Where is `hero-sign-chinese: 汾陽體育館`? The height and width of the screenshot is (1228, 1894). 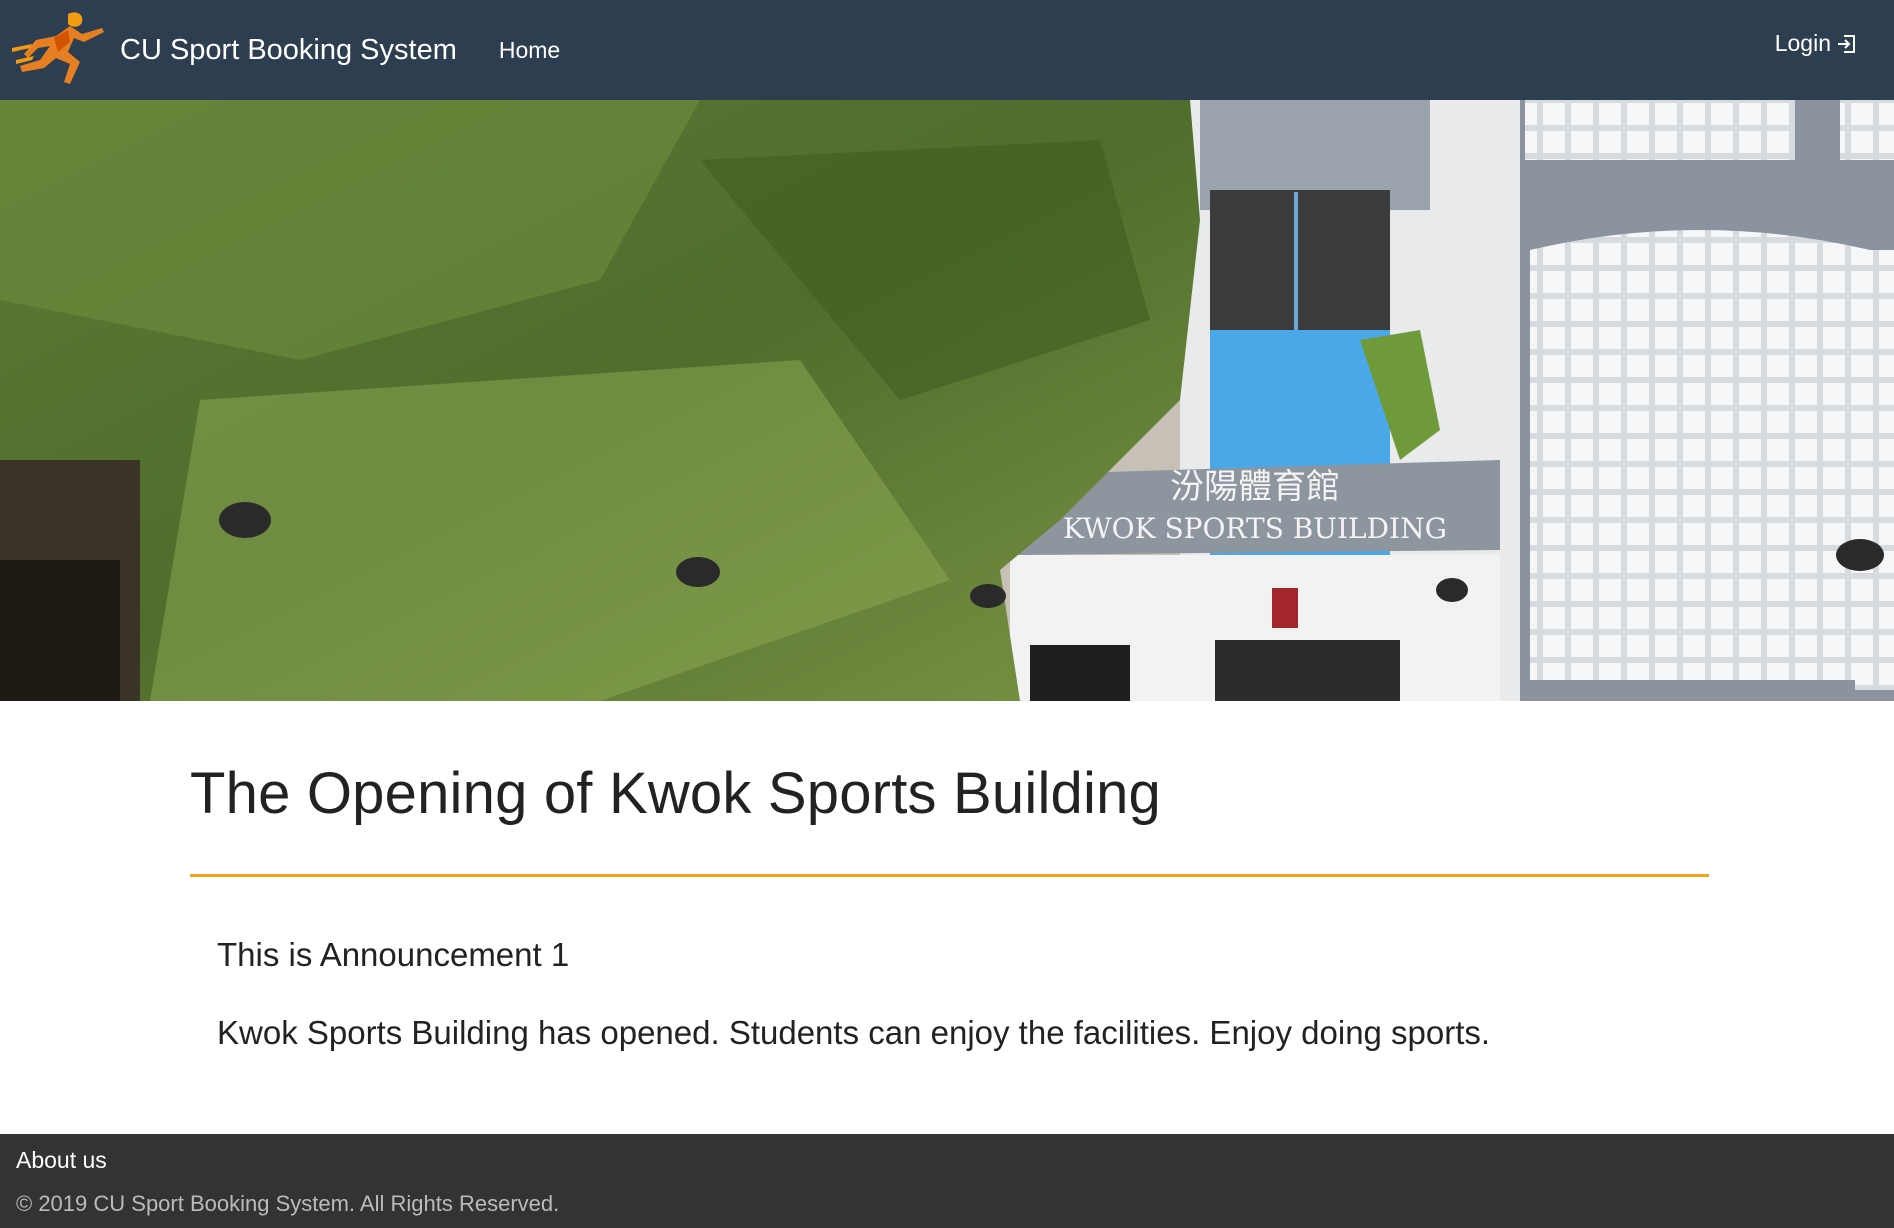
hero-sign-chinese: 汾陽體育館 is located at coordinates (1255, 487).